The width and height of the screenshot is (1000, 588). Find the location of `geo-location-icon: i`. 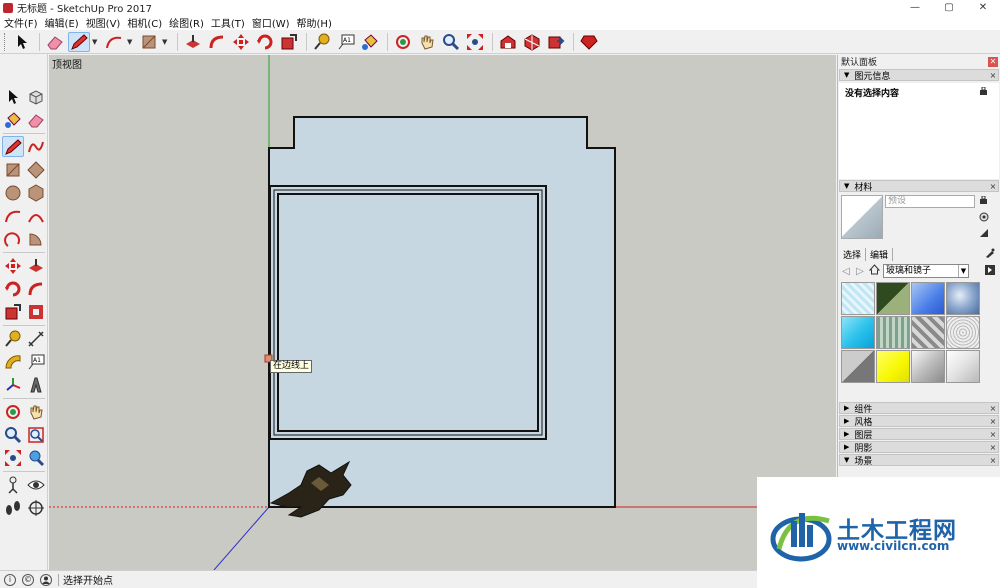

geo-location-icon: i is located at coordinates (10, 579).